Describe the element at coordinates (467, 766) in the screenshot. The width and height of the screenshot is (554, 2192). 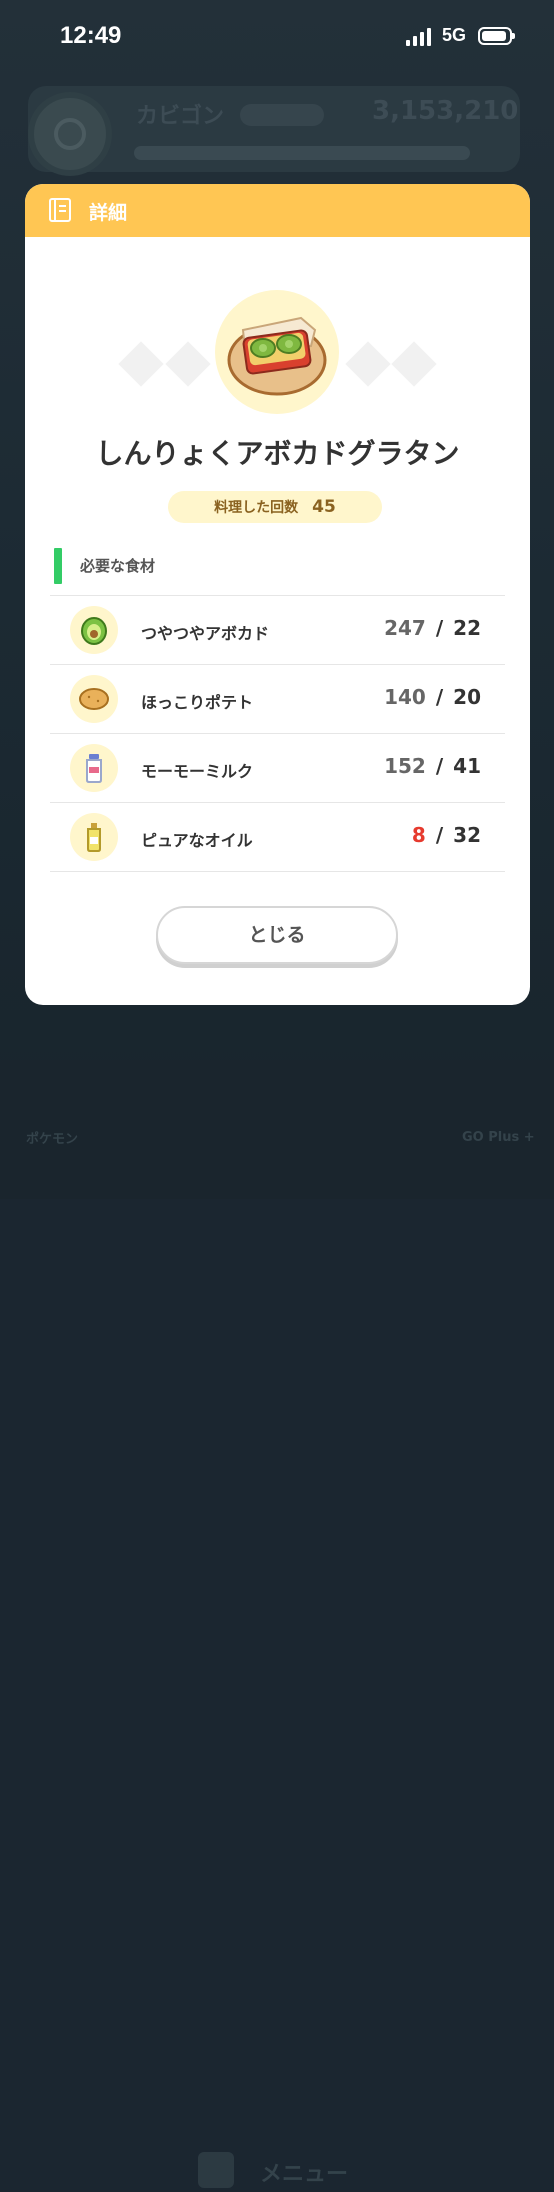
I see `ingredient-need: 41` at that location.